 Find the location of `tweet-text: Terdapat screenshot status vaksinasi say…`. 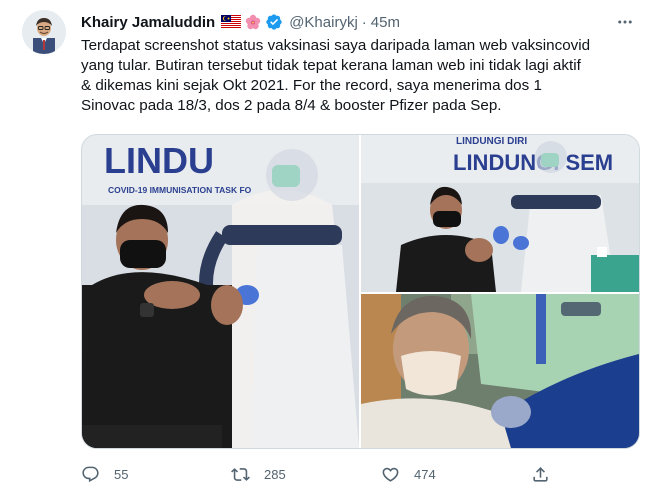

tweet-text: Terdapat screenshot status vaksinasi say… is located at coordinates (357, 76).